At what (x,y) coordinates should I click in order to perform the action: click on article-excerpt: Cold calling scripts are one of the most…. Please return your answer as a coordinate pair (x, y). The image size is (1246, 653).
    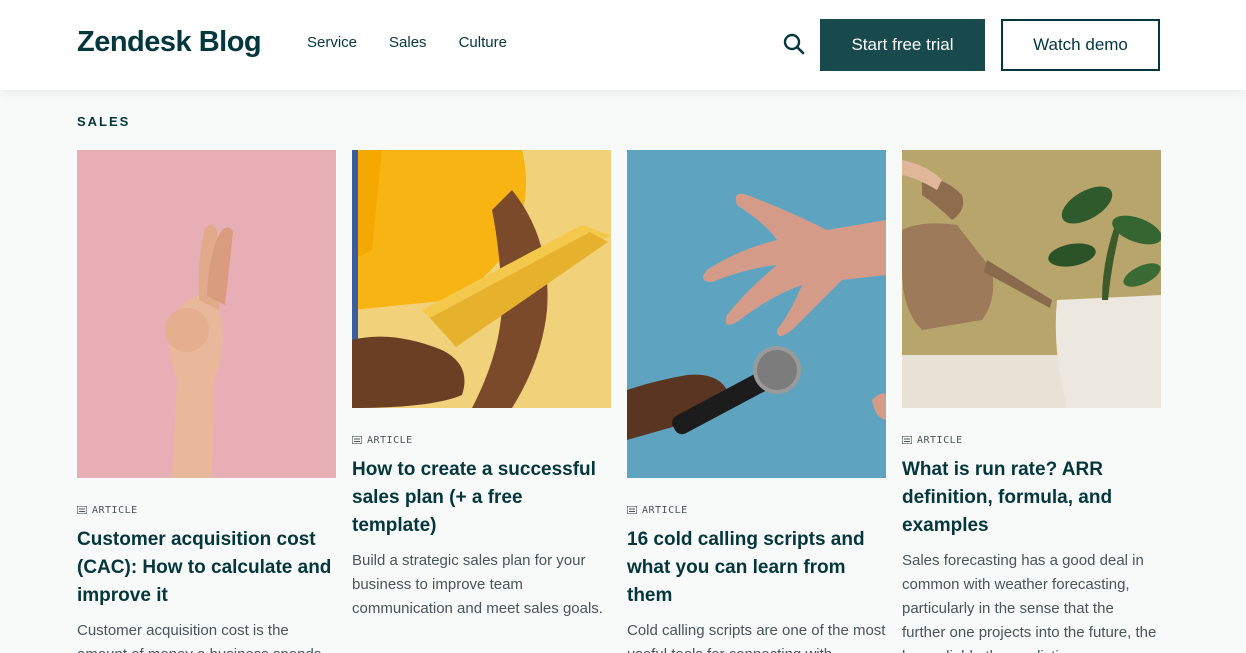
    Looking at the image, I should click on (756, 637).